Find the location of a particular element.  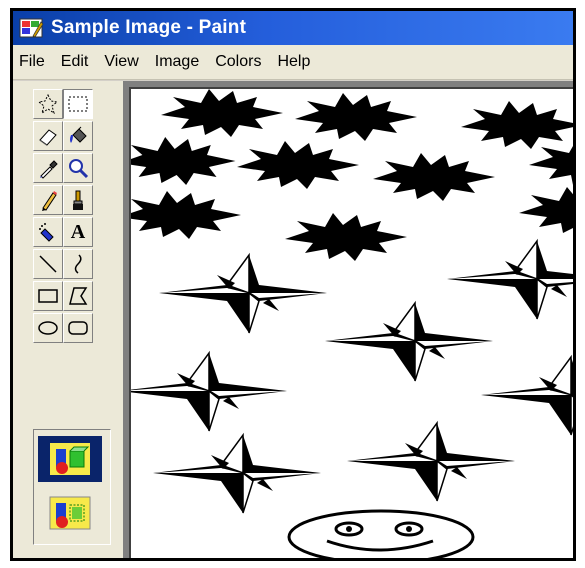

tool-line is located at coordinates (48, 264).